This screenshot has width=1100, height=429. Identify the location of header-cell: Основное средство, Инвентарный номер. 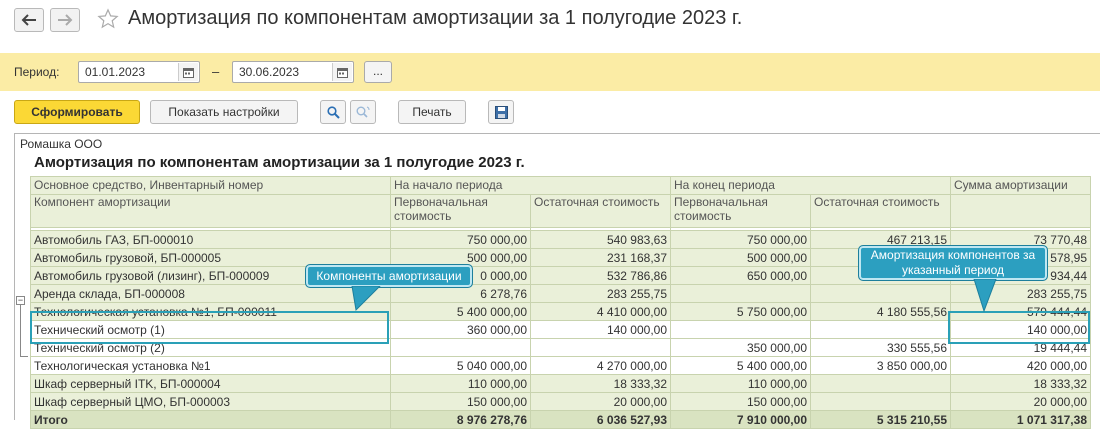
(210, 185).